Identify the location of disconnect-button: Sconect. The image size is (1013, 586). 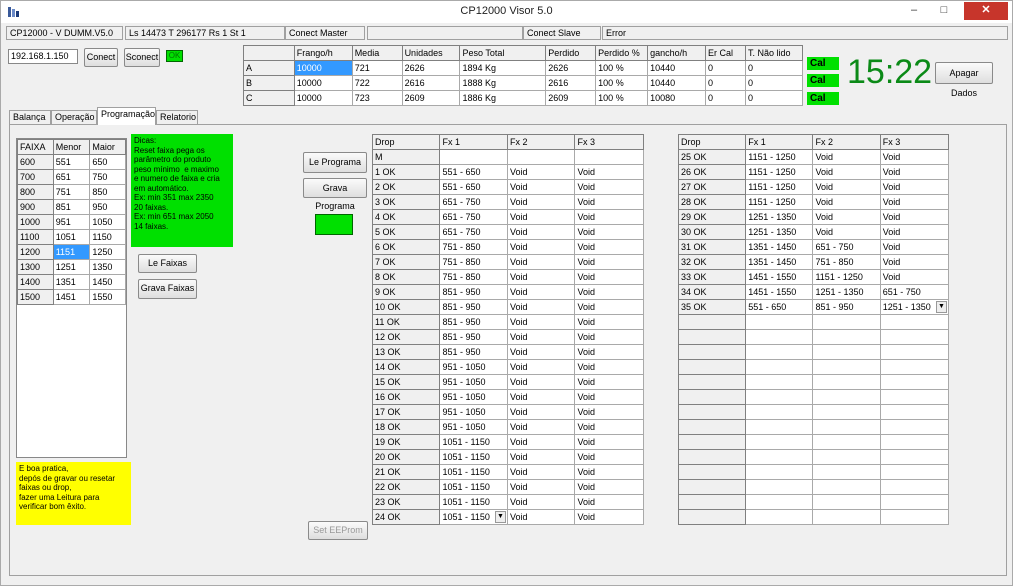
(142, 57).